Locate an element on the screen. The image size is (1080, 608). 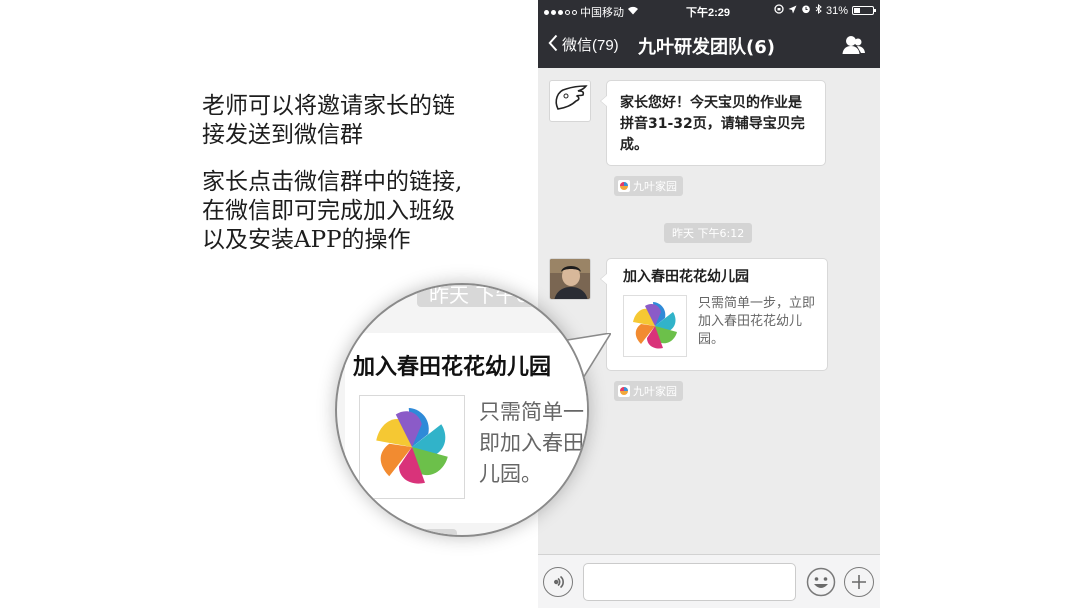
caption-line: 老师可以将邀请家长的链 is located at coordinates (328, 106).